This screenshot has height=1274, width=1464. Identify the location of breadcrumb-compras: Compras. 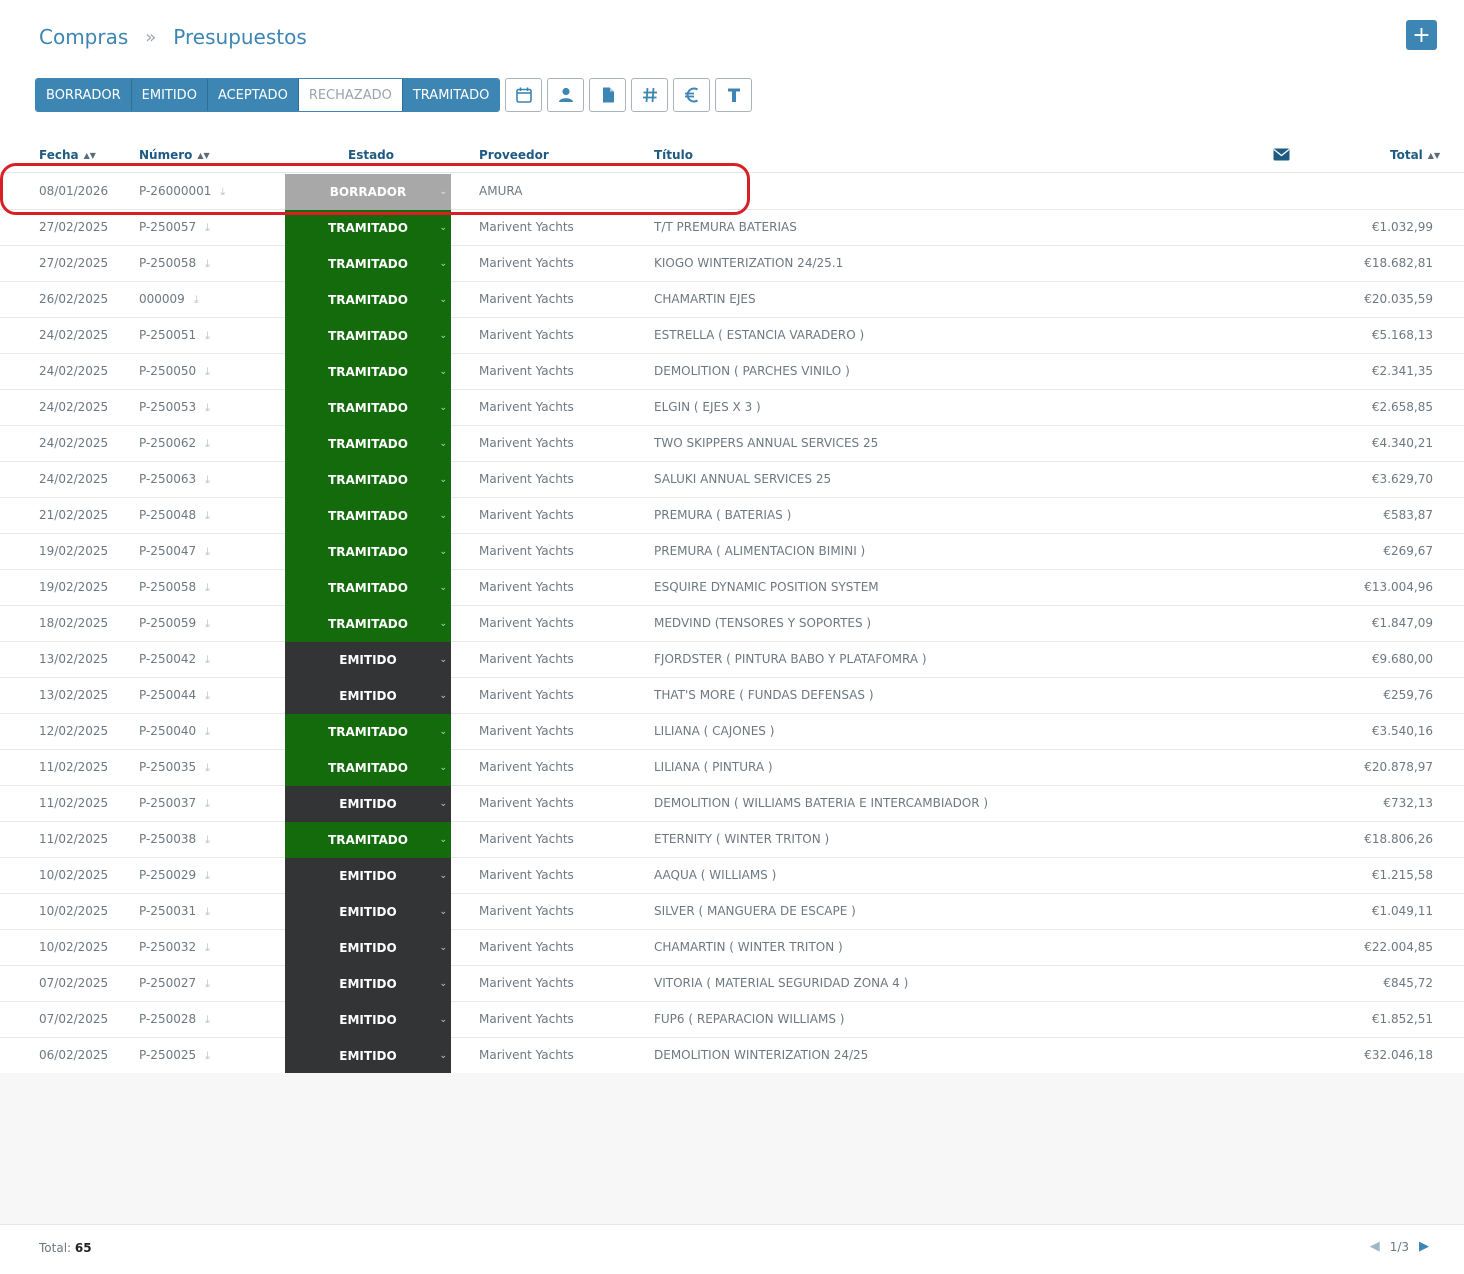
(83, 37).